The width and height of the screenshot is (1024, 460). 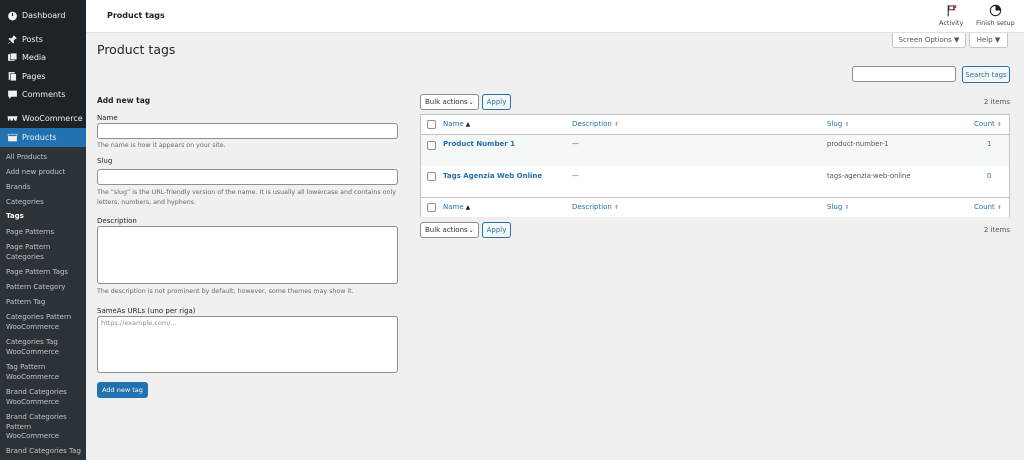 I want to click on menu-media: Media, so click(x=43, y=57).